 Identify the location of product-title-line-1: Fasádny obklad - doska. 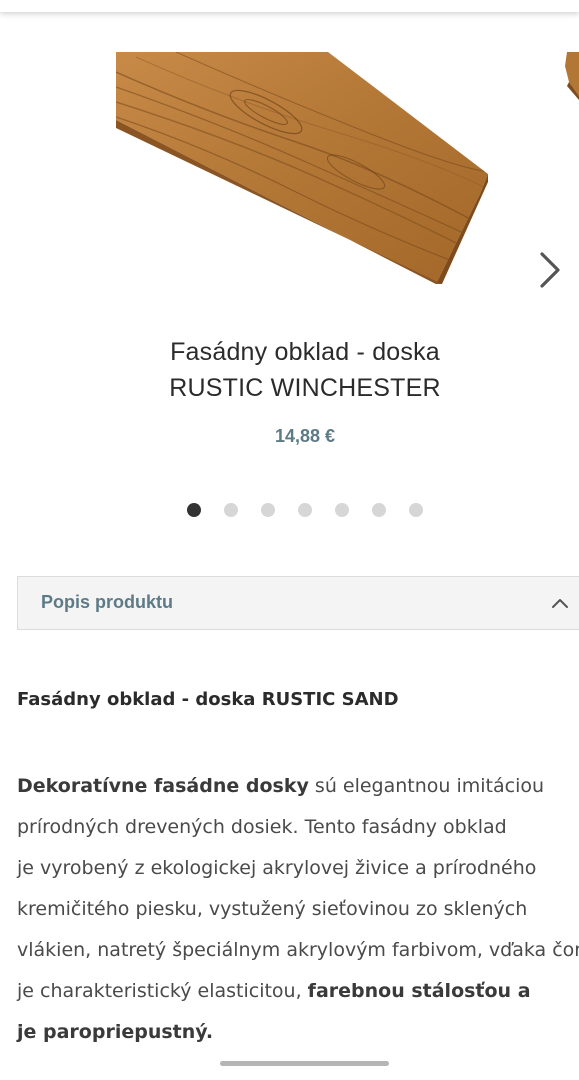
(305, 352).